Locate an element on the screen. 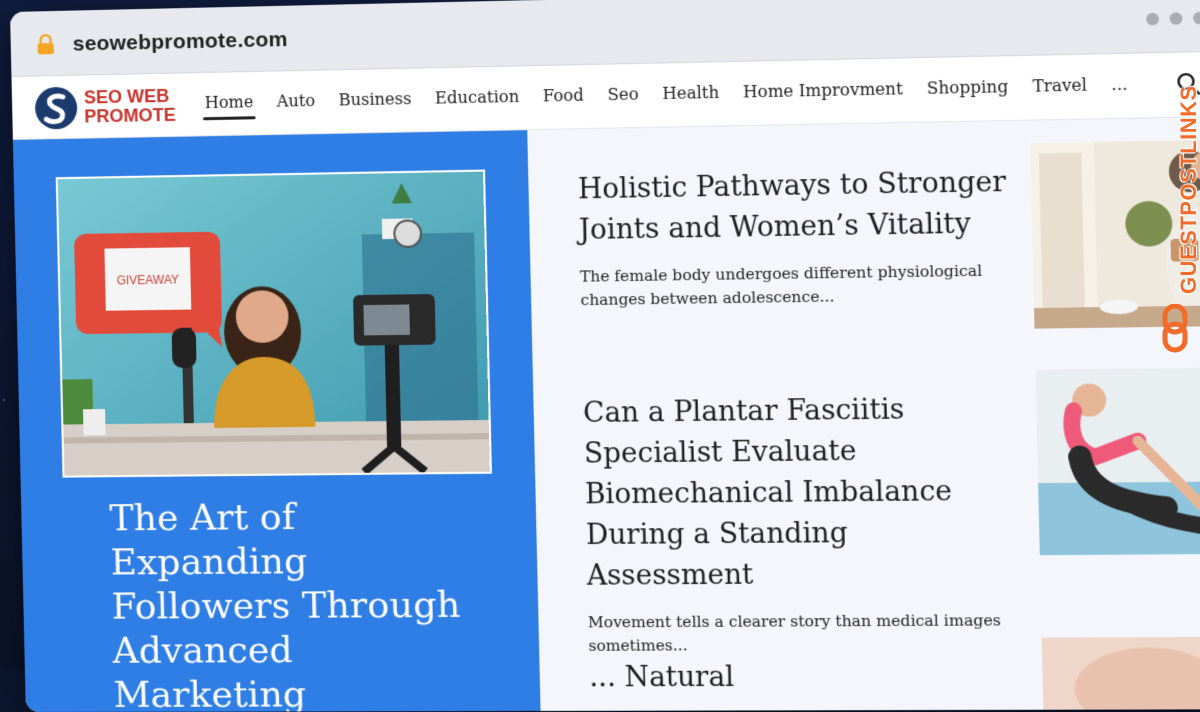 The image size is (1200, 712). nav-item-business: Business is located at coordinates (374, 99).